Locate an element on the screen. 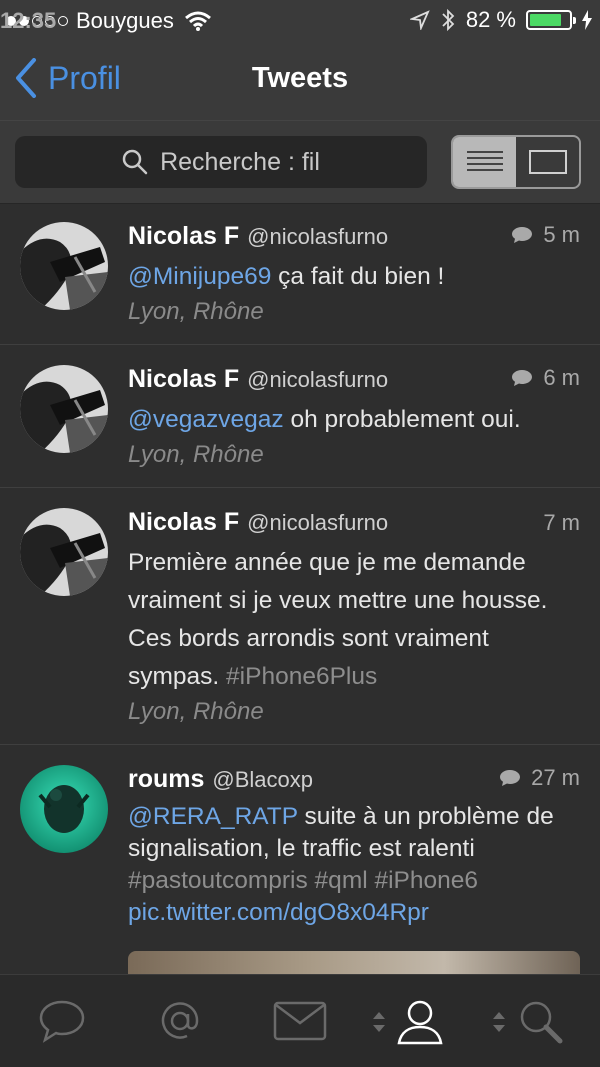  search-placeholder: Recherche : fil is located at coordinates (240, 161).